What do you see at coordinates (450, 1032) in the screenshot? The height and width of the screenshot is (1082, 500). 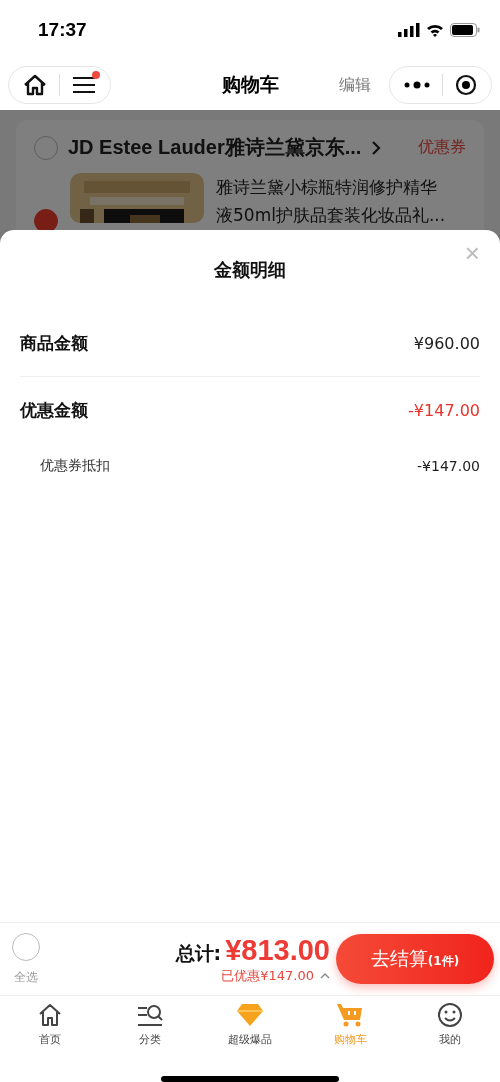 I see `tab-item: 我的` at bounding box center [450, 1032].